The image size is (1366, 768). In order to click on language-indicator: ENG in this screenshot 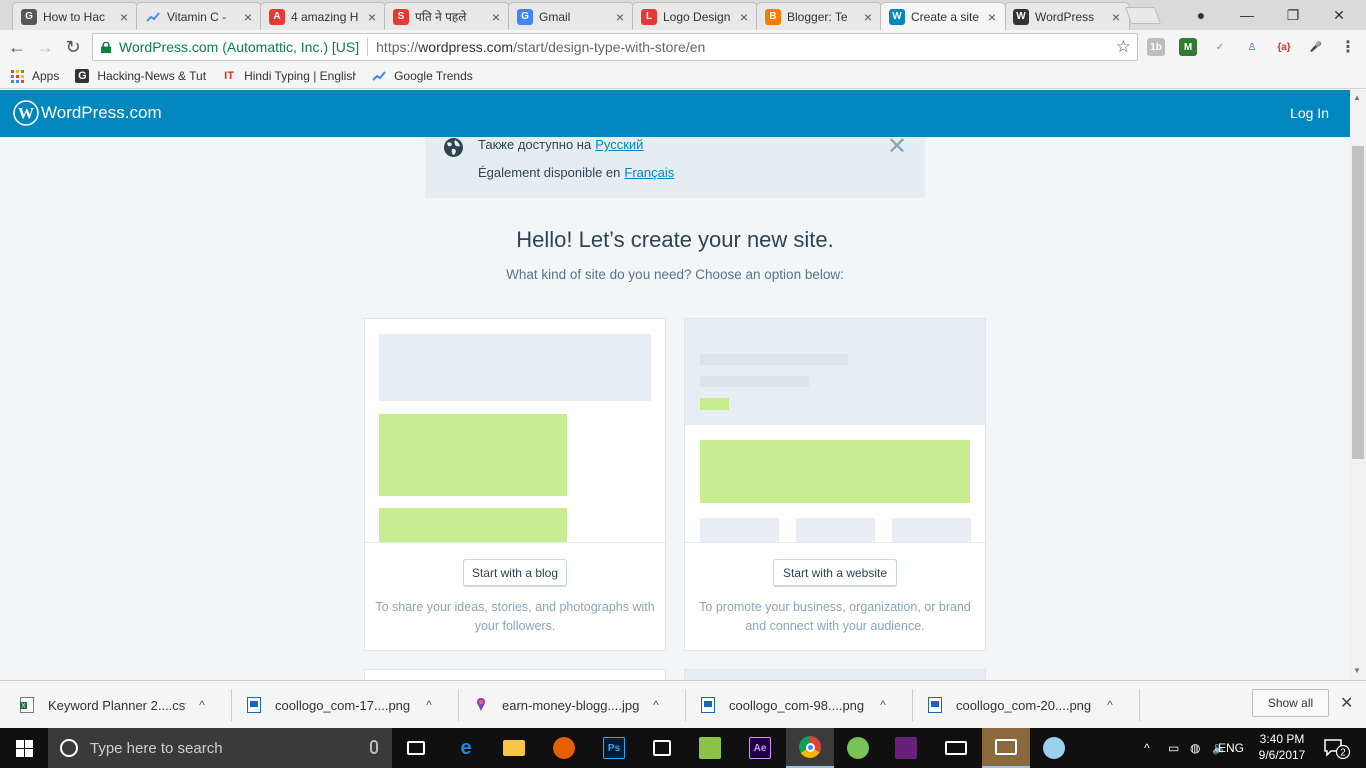, I will do `click(1231, 748)`.